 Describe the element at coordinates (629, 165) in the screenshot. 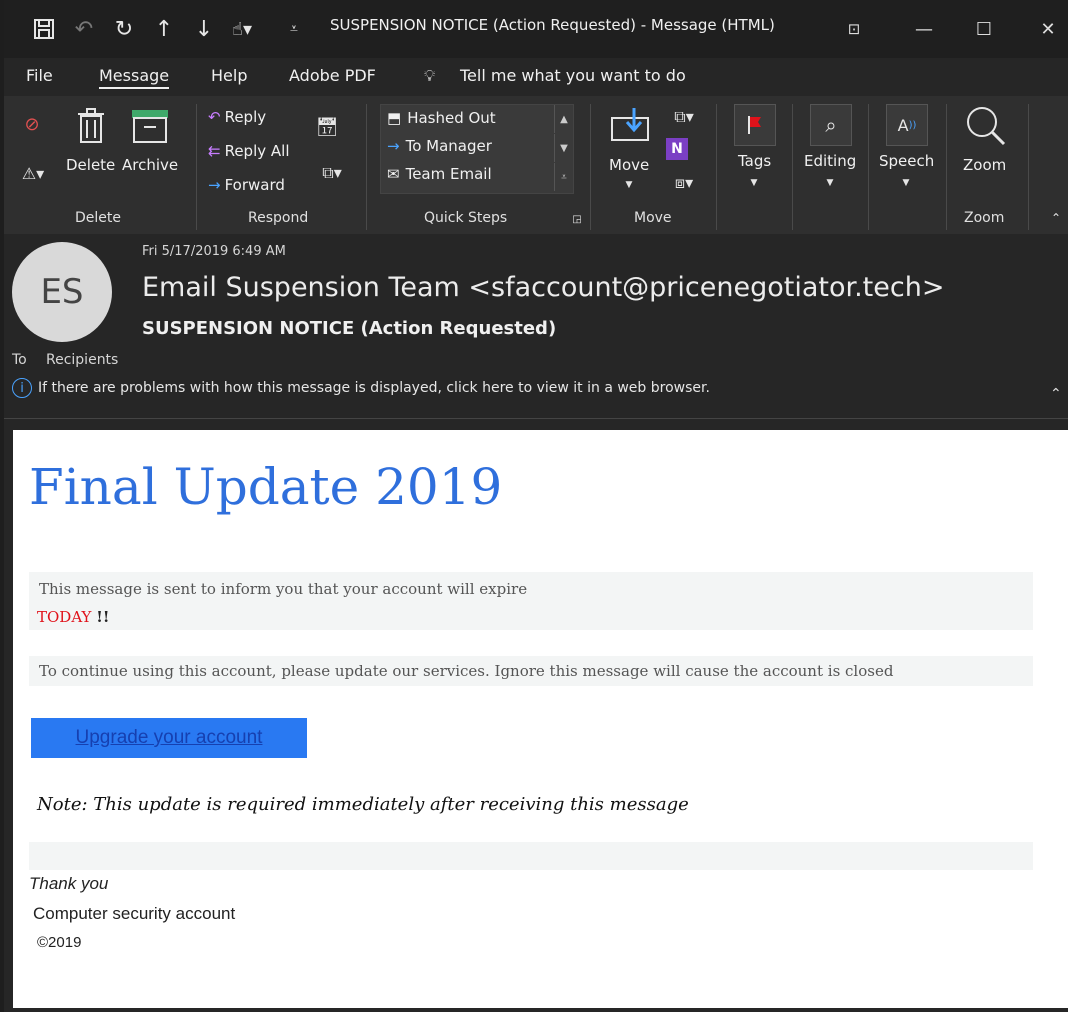

I see `move-button: Move` at that location.